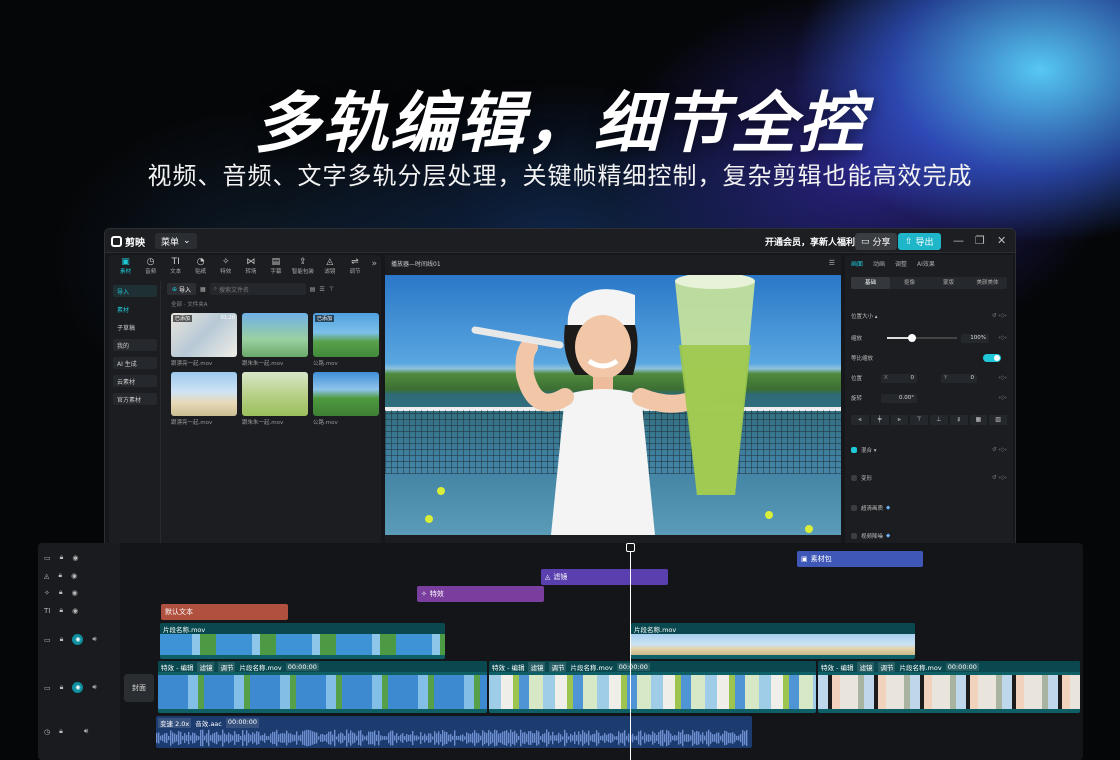 The height and width of the screenshot is (760, 1120). Describe the element at coordinates (980, 240) in the screenshot. I see `maximize-icon: ❐` at that location.